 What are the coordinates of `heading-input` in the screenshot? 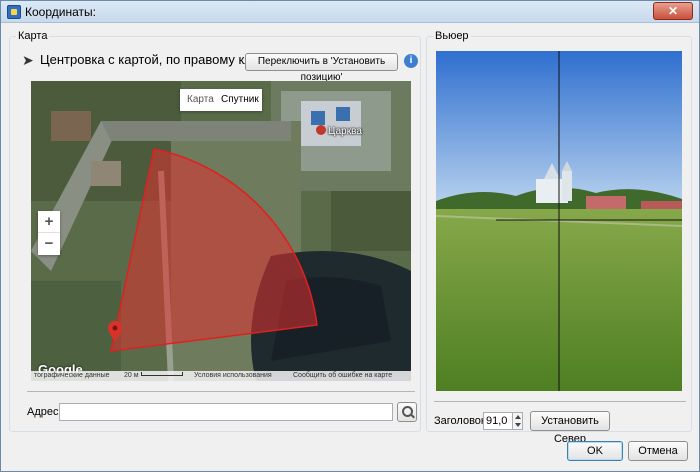 It's located at (498, 421).